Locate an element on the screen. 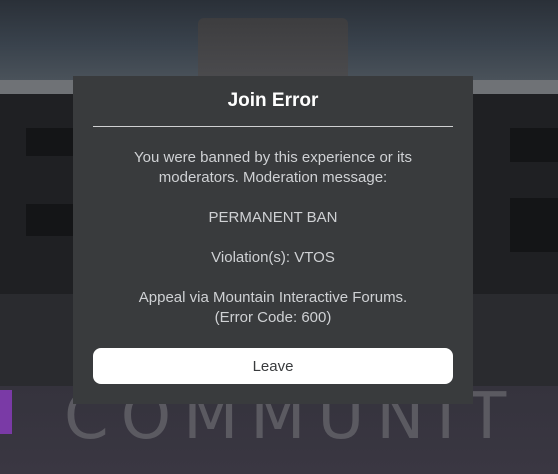 Image resolution: width=558 pixels, height=474 pixels. background-accent-mark is located at coordinates (6, 412).